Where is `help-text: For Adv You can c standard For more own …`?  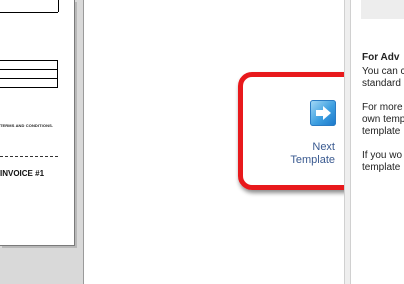
help-text: For Adv You can c standard For more own … is located at coordinates (383, 119).